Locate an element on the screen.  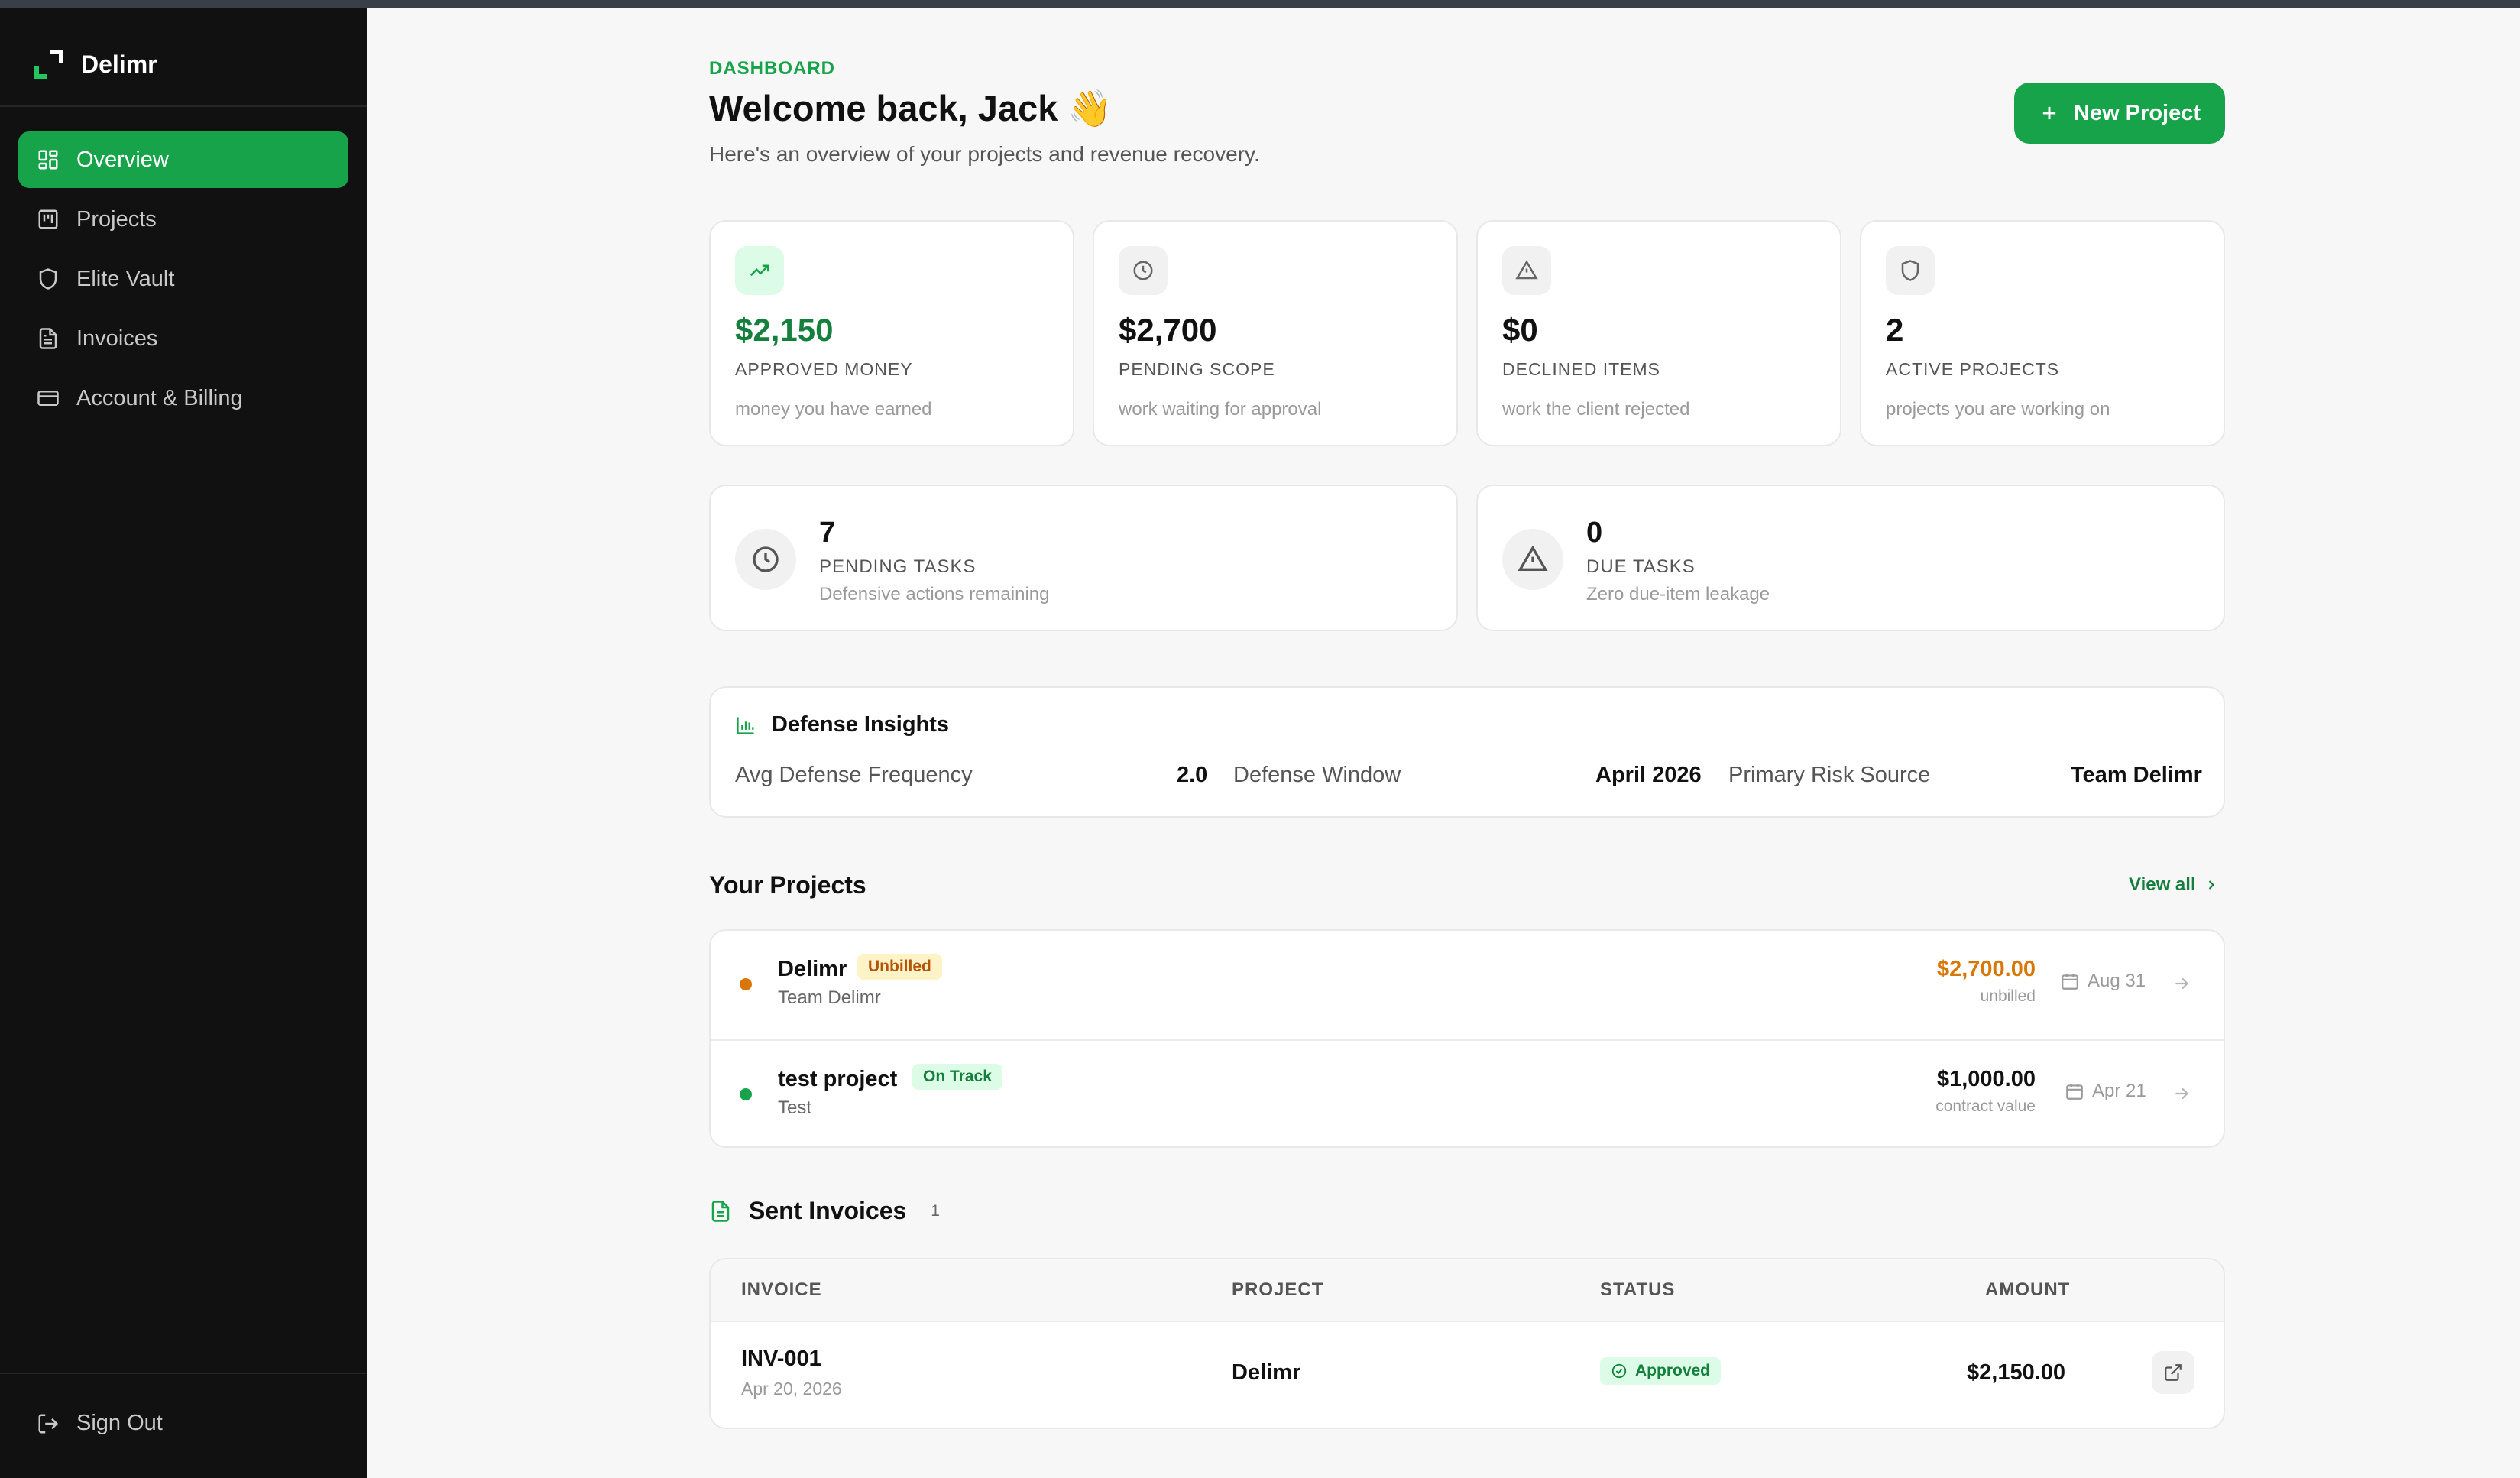
credit-card-icon is located at coordinates (48, 398).